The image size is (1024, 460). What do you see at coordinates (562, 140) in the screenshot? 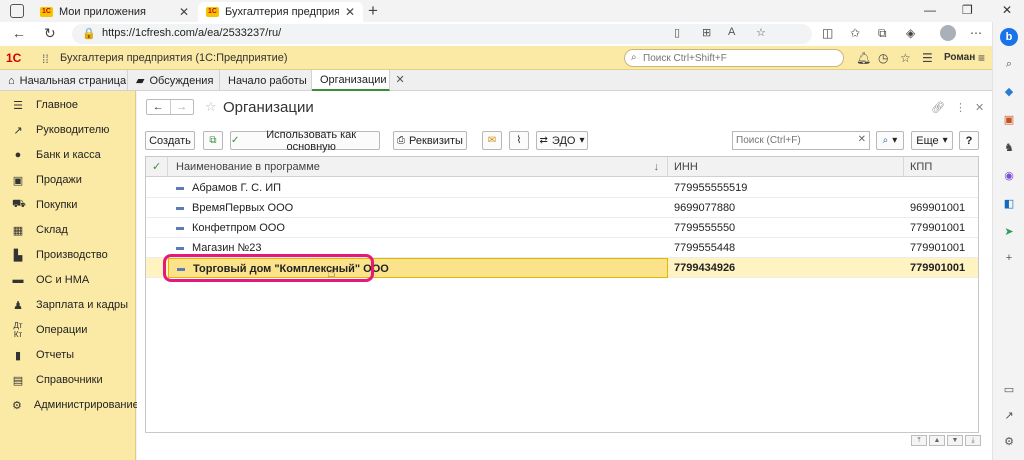
I see `edo-button: ⇄ ЭДО ▾` at bounding box center [562, 140].